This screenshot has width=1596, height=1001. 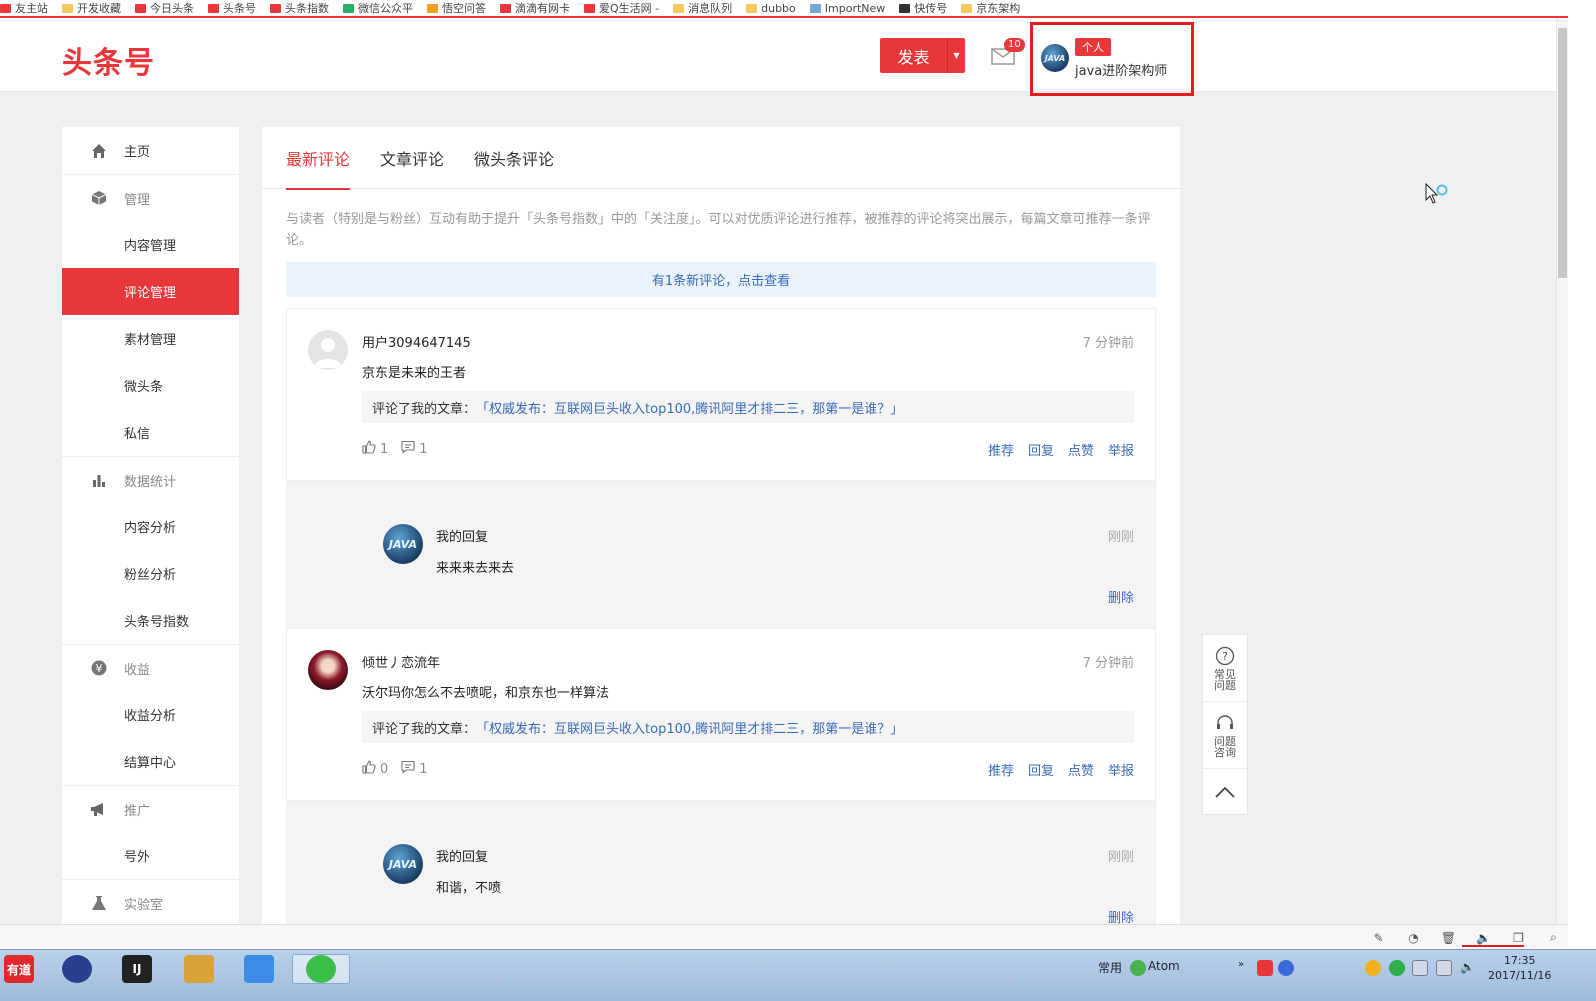 I want to click on taskbar-app-2: IJ, so click(x=137, y=969).